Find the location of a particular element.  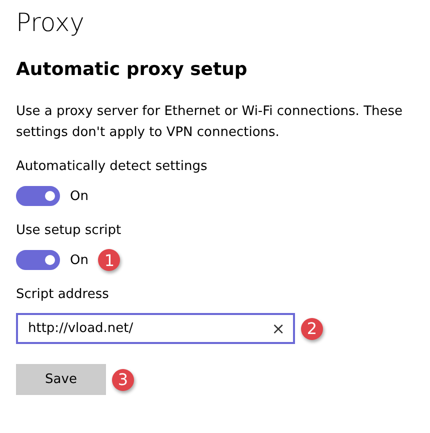

callout-badge: 1 is located at coordinates (109, 260).